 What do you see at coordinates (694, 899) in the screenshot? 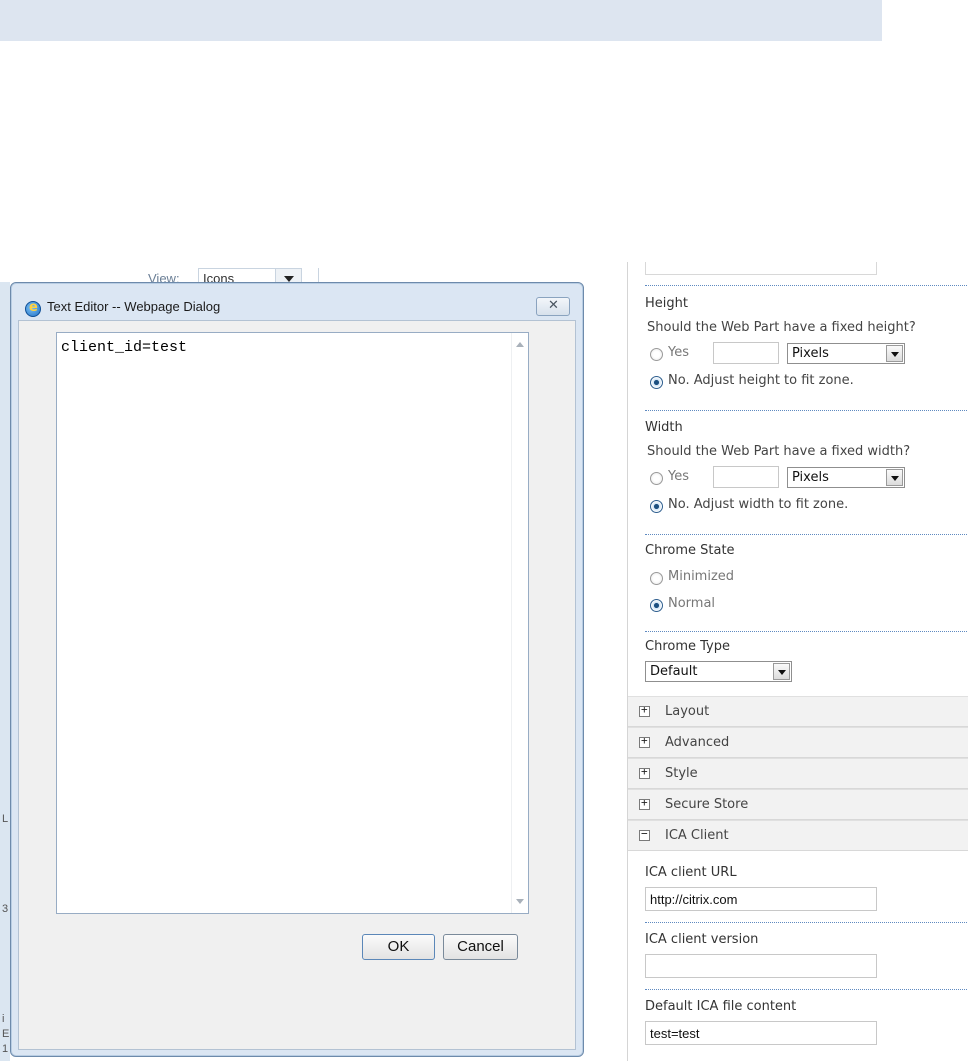
I see `ica-url-value: http://citrix.com` at bounding box center [694, 899].